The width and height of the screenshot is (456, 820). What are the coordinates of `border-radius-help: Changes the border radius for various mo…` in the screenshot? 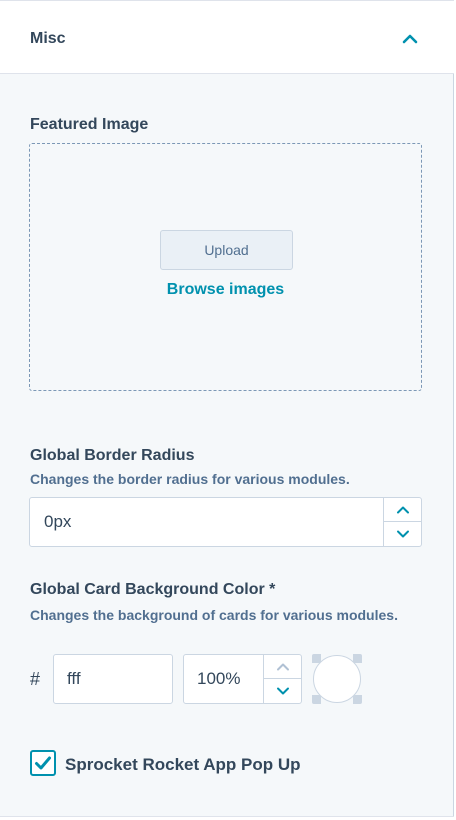 It's located at (190, 479).